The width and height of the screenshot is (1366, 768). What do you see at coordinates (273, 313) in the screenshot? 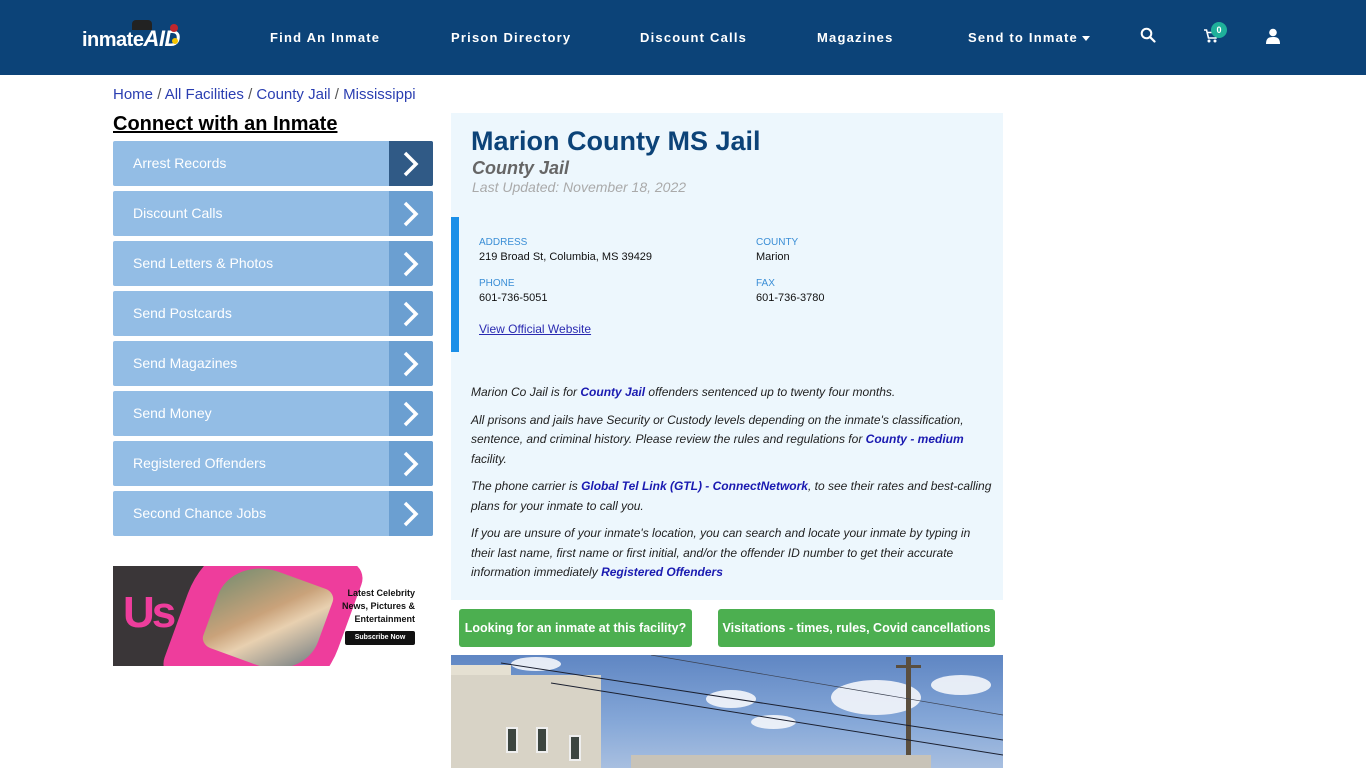
I see `sidebar-item-send-postcards: Send Postcards` at bounding box center [273, 313].